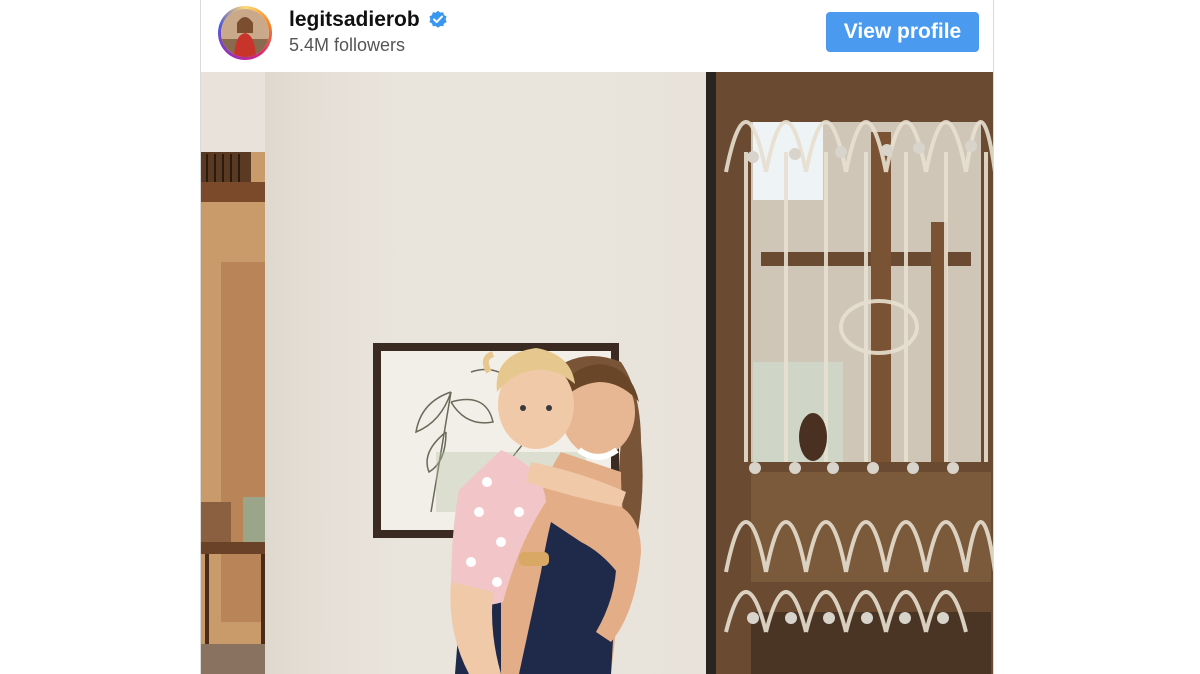 Image resolution: width=1200 pixels, height=674 pixels. I want to click on username-text: legitsadierob, so click(354, 19).